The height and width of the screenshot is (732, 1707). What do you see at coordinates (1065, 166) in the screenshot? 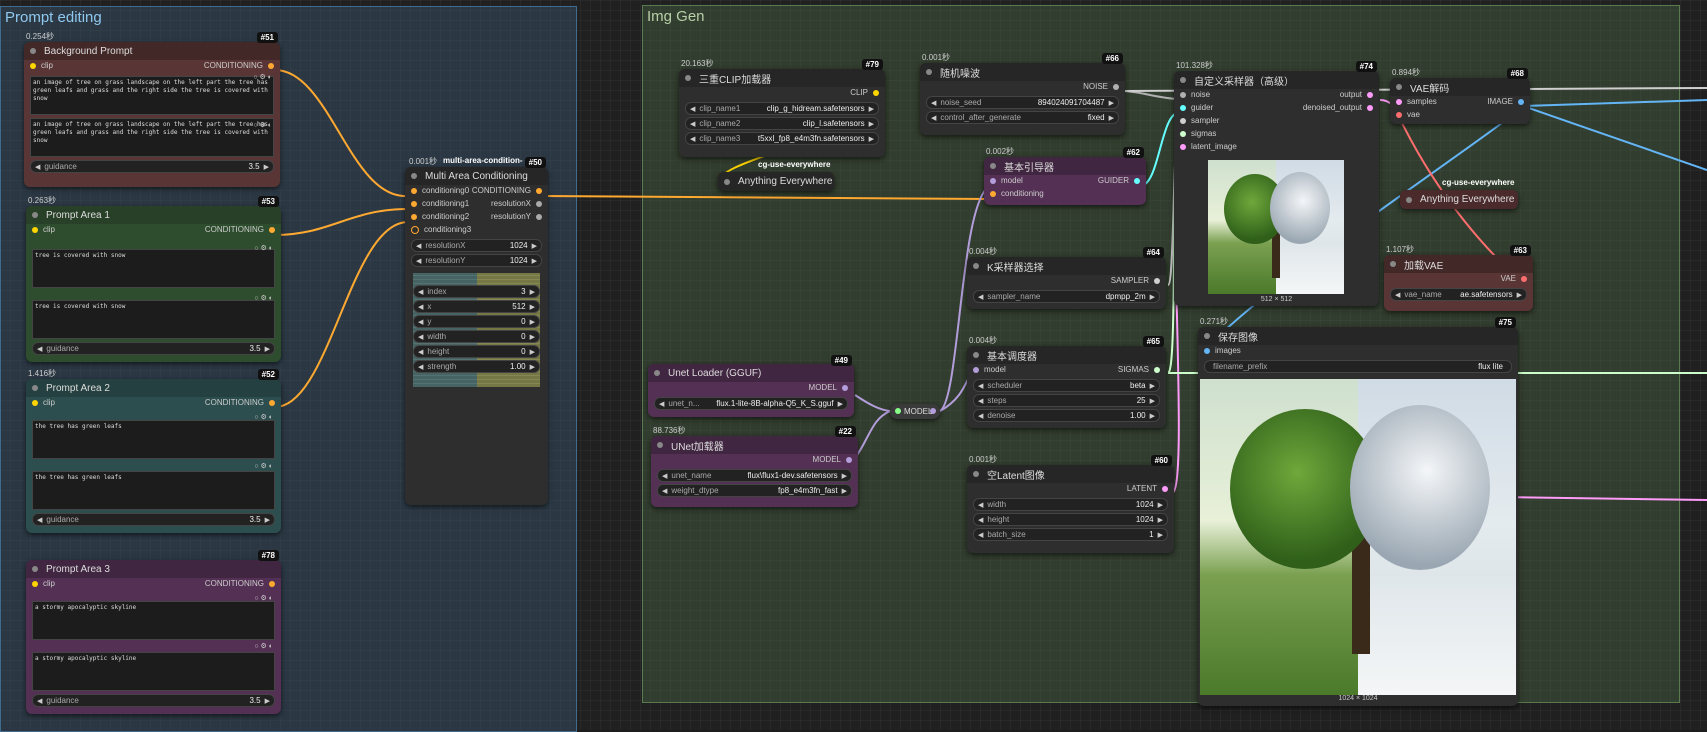
I see `node-header: 基本引导器` at bounding box center [1065, 166].